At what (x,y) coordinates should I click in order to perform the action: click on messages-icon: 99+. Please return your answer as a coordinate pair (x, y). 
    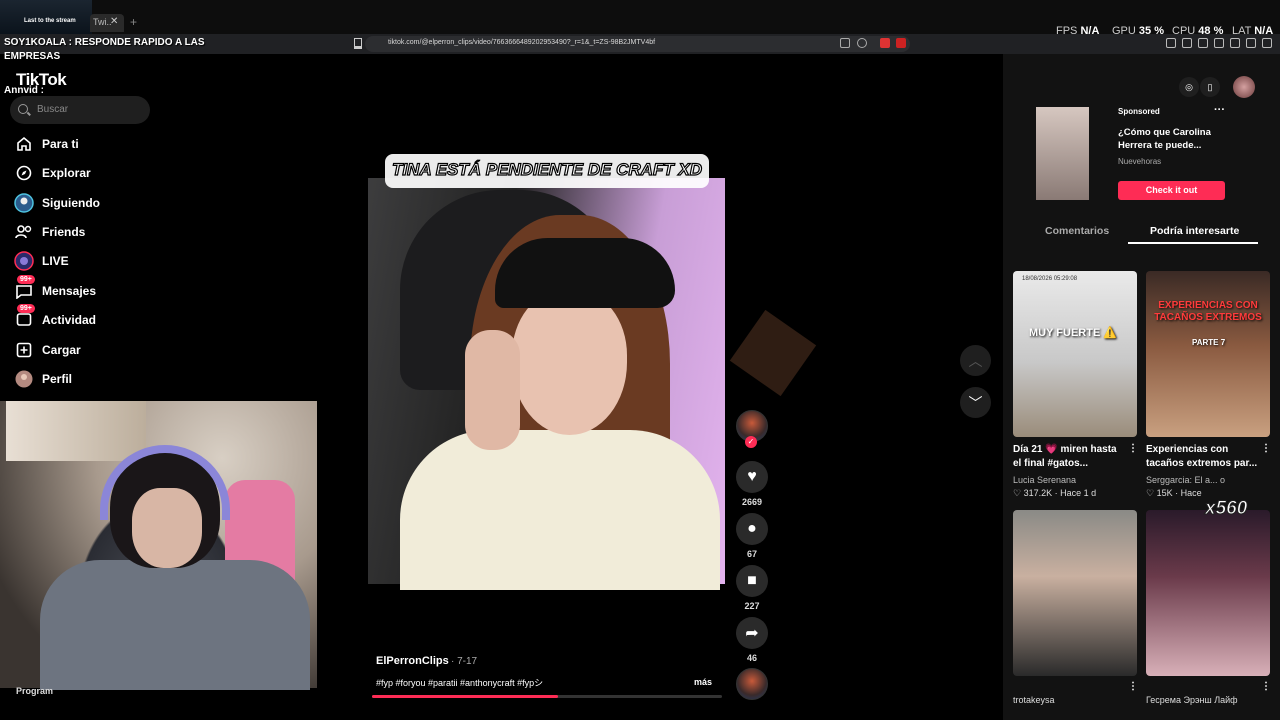
    Looking at the image, I should click on (24, 288).